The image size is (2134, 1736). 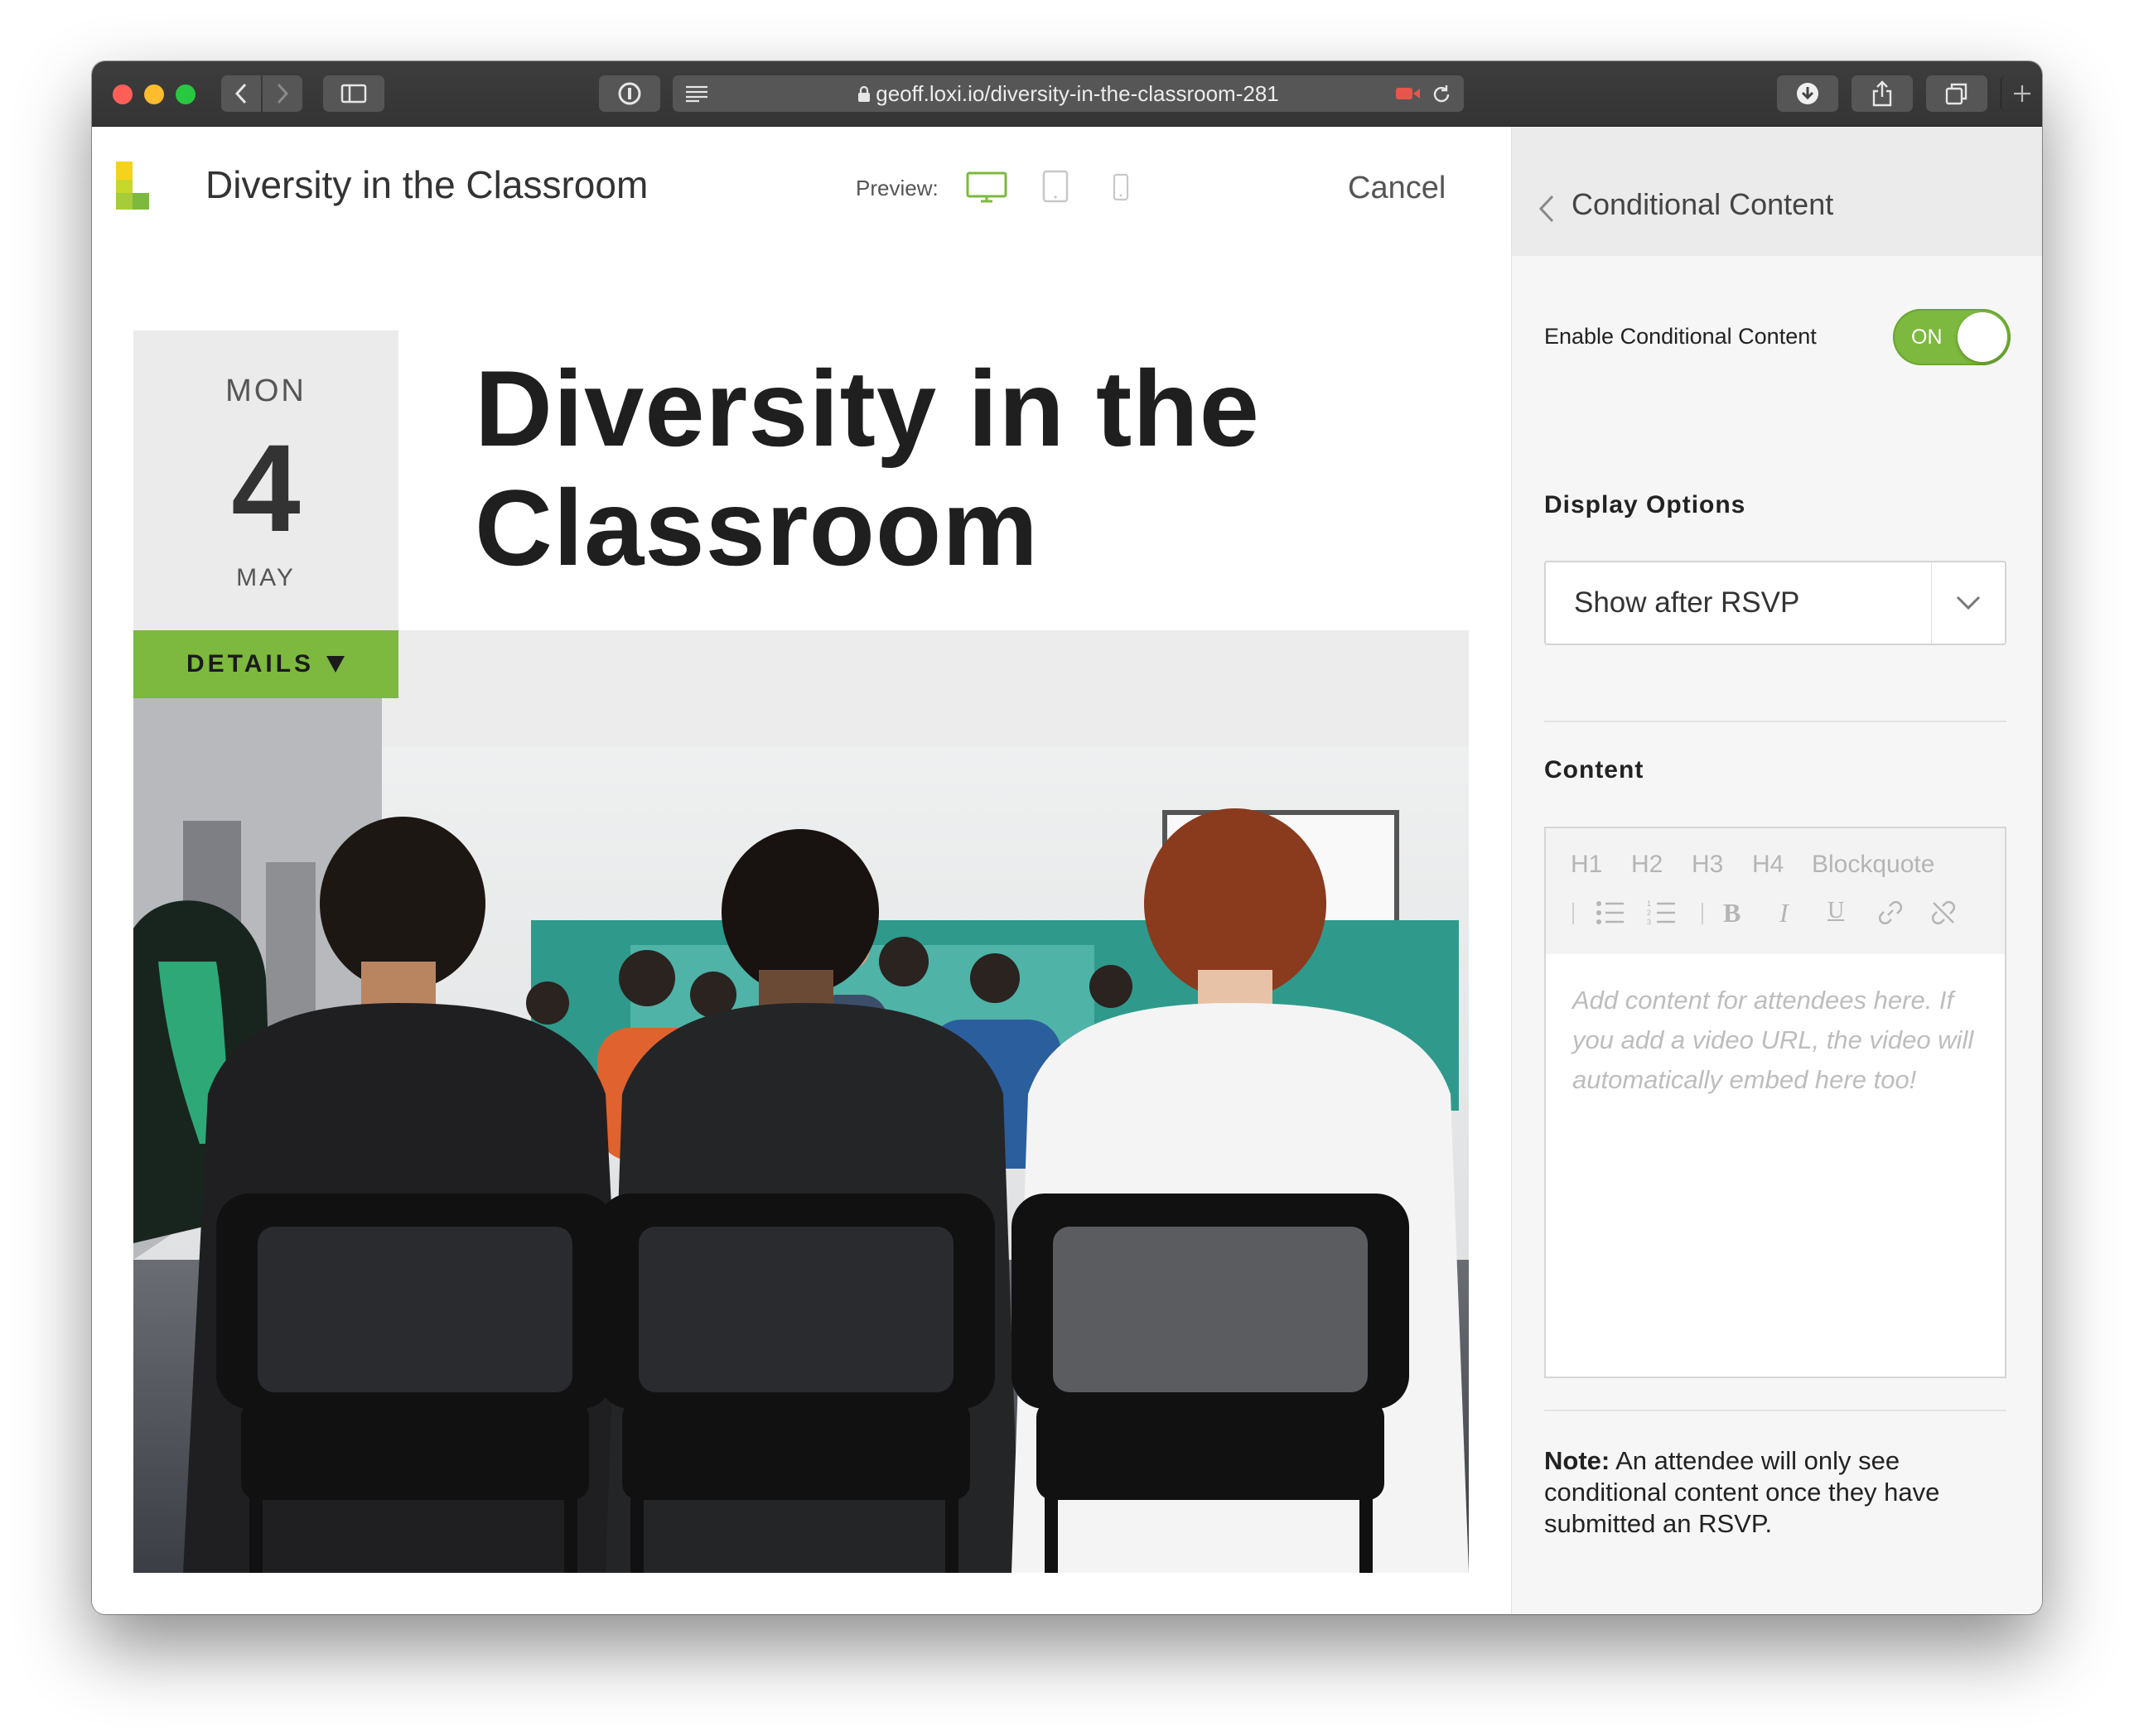 What do you see at coordinates (1546, 209) in the screenshot?
I see `back-chevron-icon` at bounding box center [1546, 209].